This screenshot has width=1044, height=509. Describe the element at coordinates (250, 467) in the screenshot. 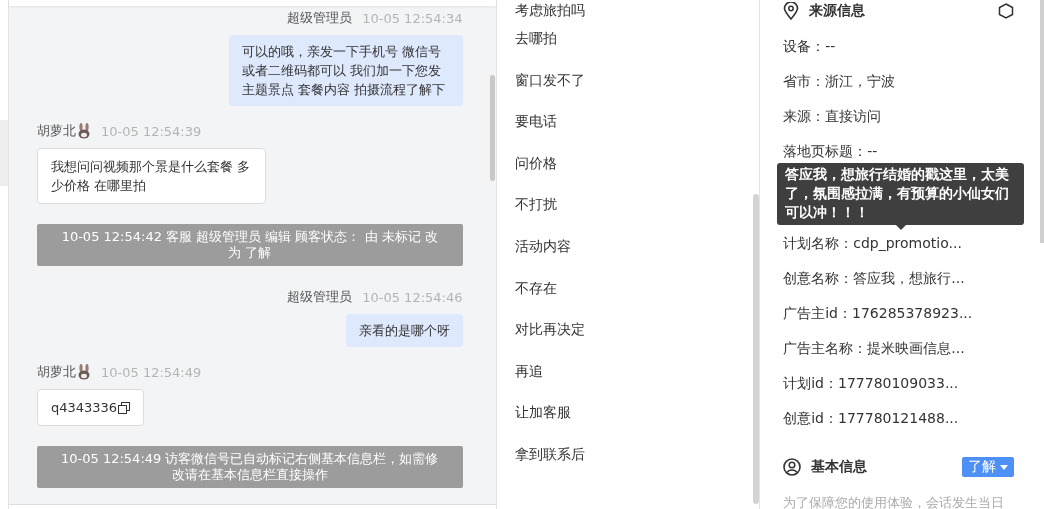

I see `system-notice: 10-05 12:54:49 访客微信号已自动标记右侧基本信息栏，如需修改请在基本信息栏直接操作` at that location.